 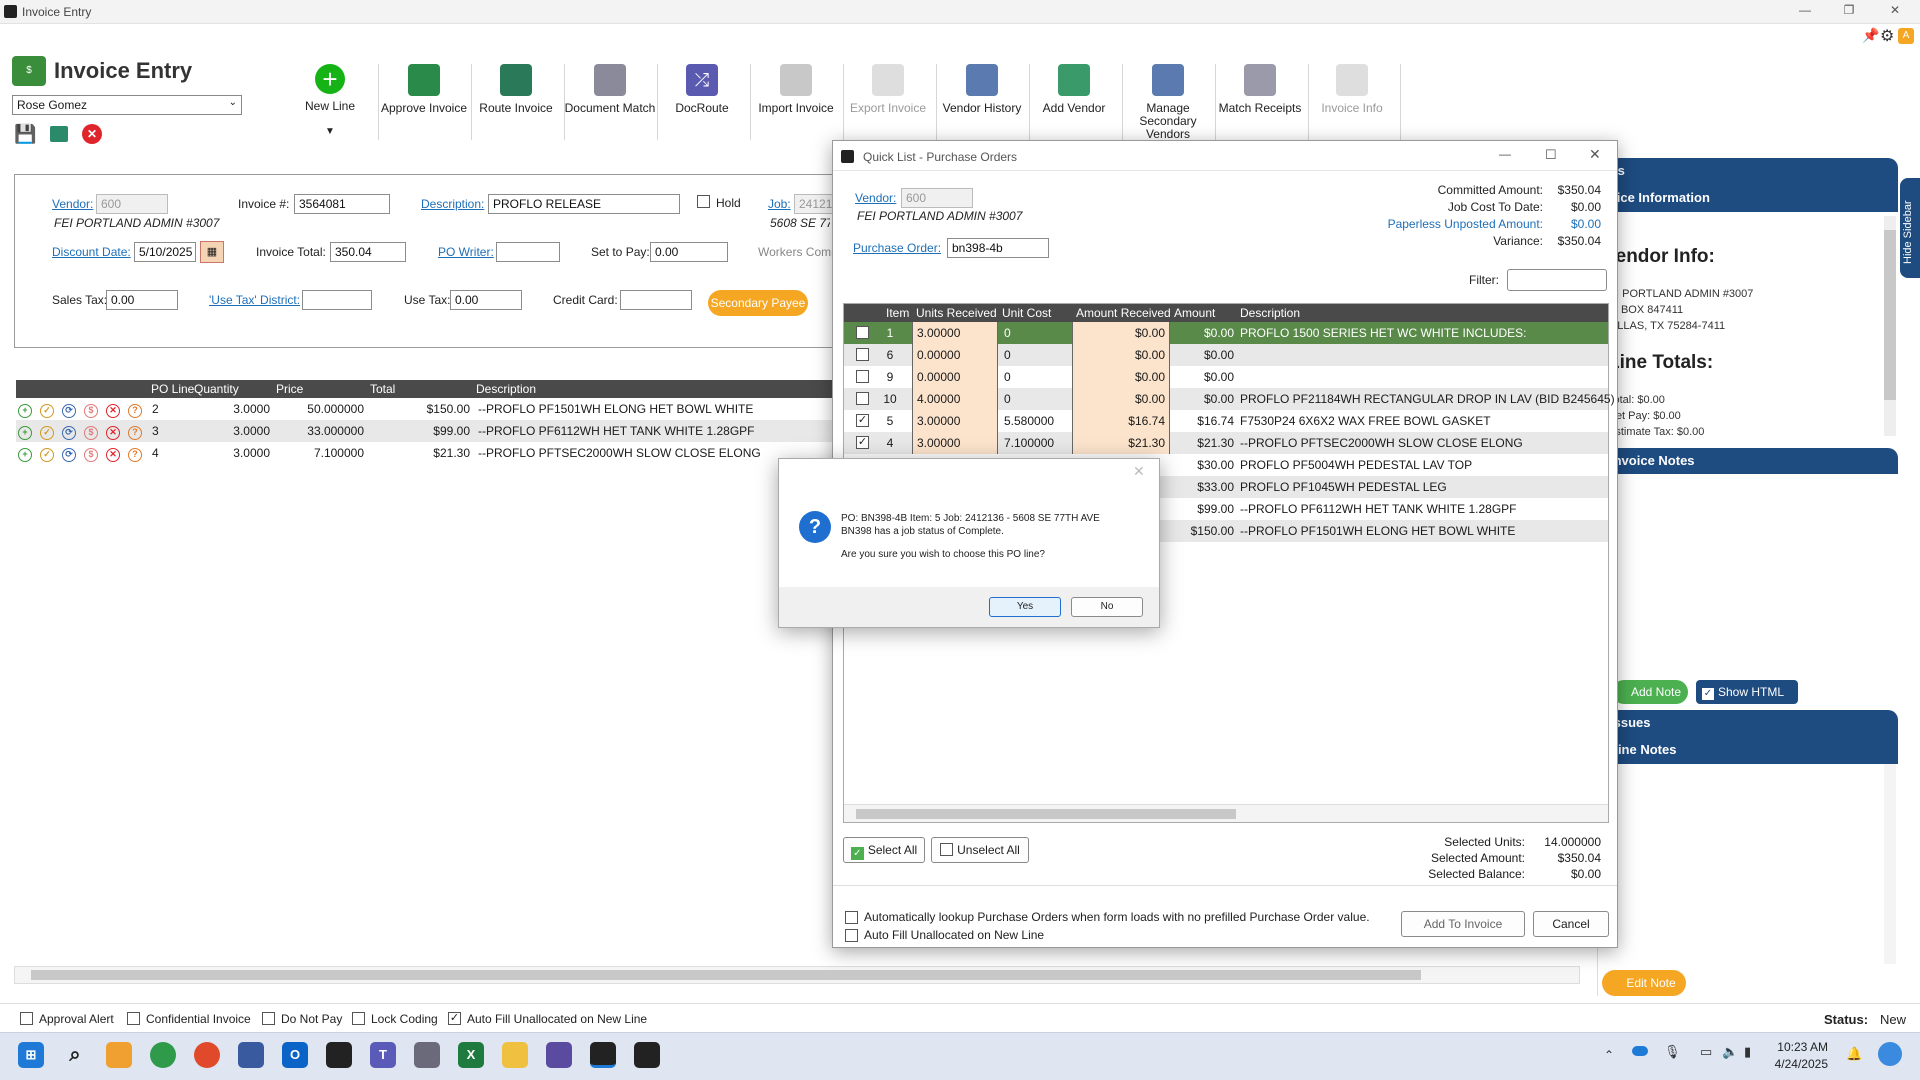 What do you see at coordinates (1260, 89) in the screenshot?
I see `match-receipts-button: Match Receipts` at bounding box center [1260, 89].